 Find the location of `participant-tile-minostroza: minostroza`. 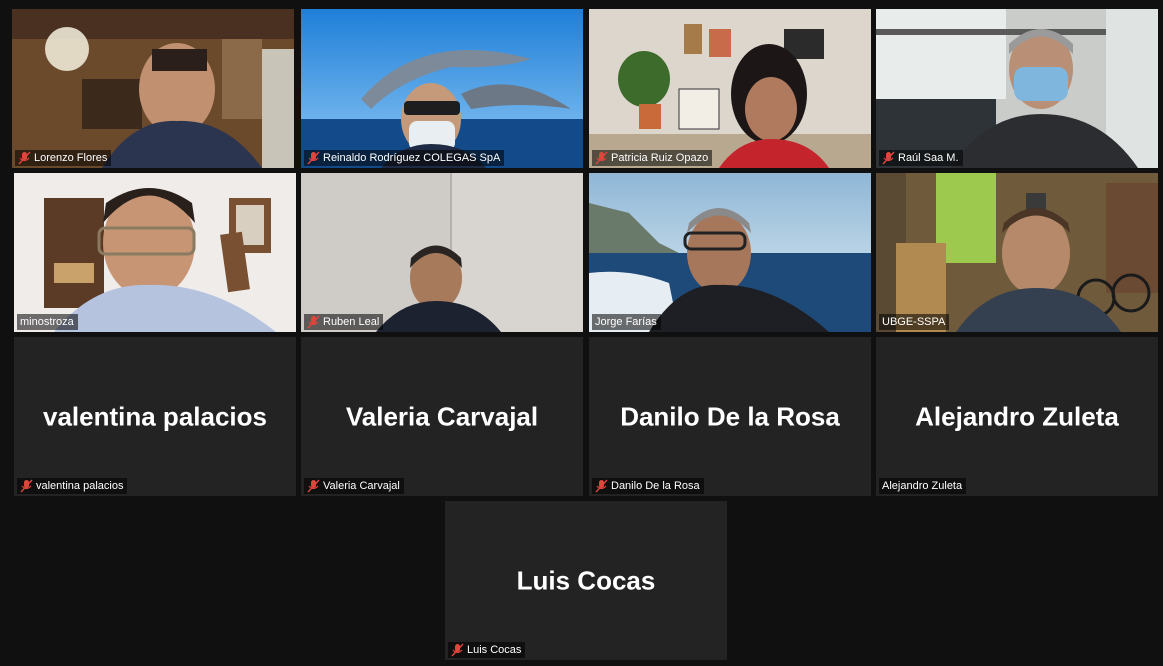

participant-tile-minostroza: minostroza is located at coordinates (155, 252).